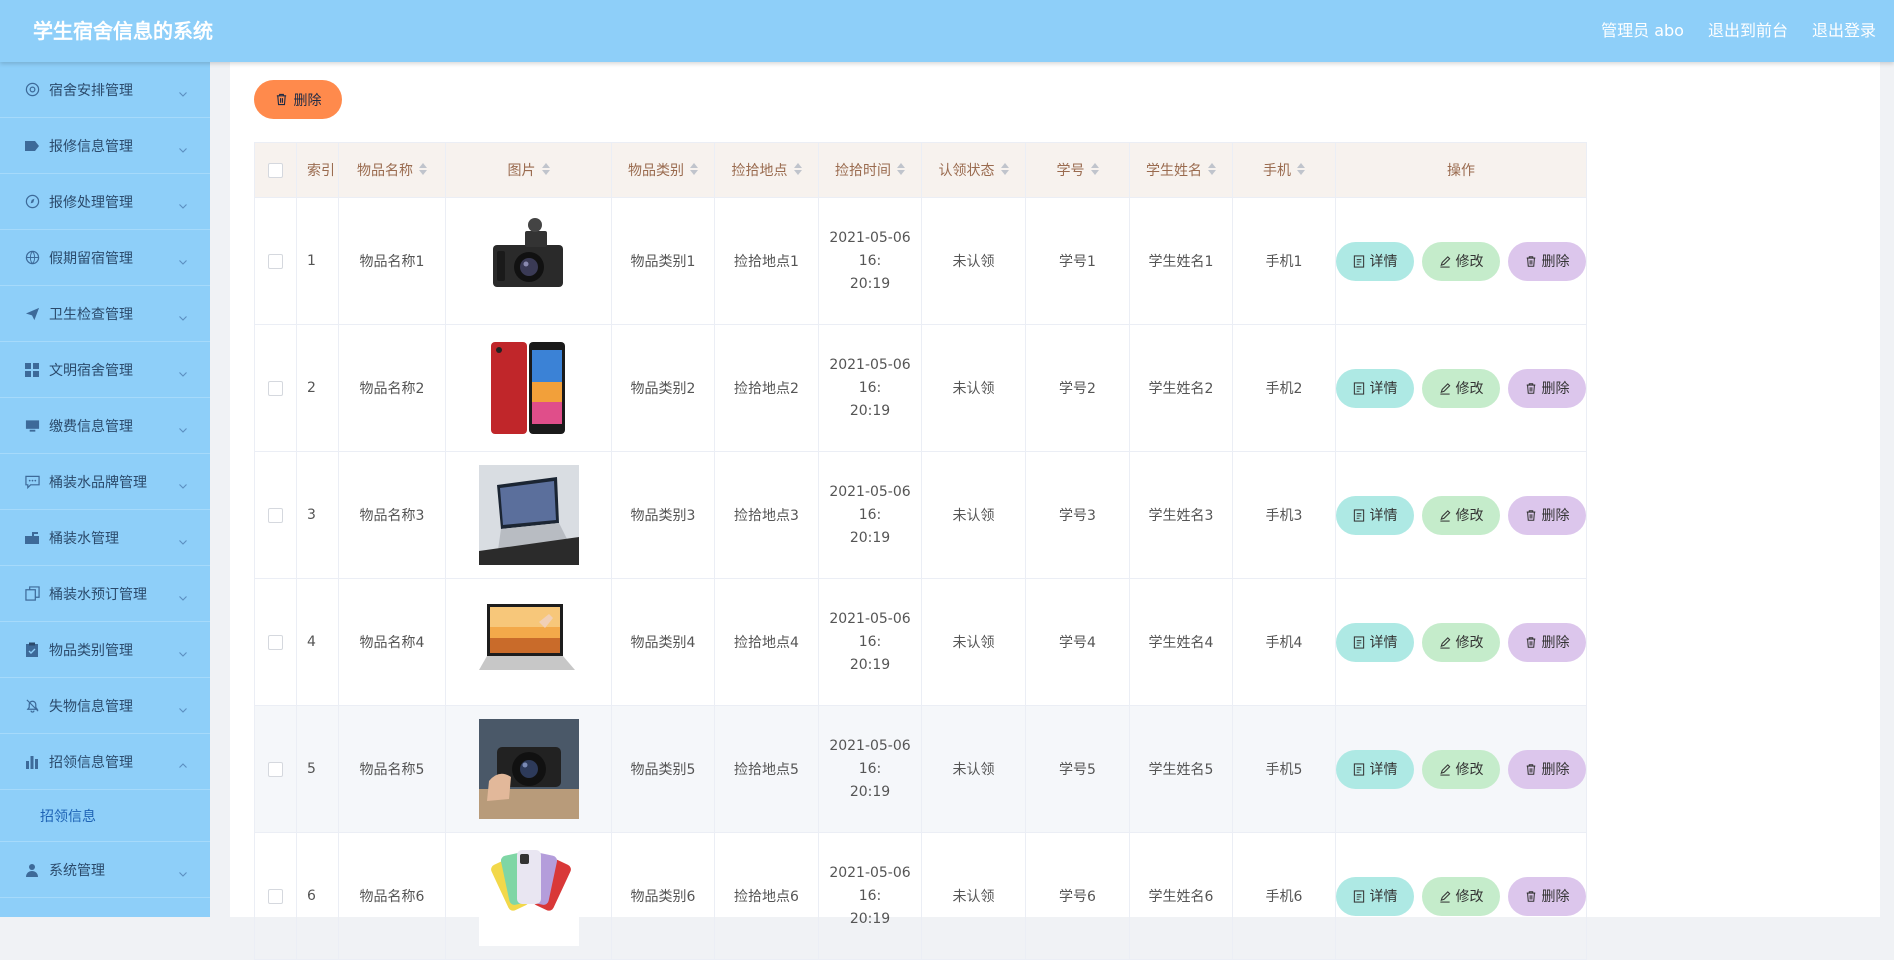 The width and height of the screenshot is (1894, 960). Describe the element at coordinates (105, 870) in the screenshot. I see `sidebar-item-system: 系统管理` at that location.